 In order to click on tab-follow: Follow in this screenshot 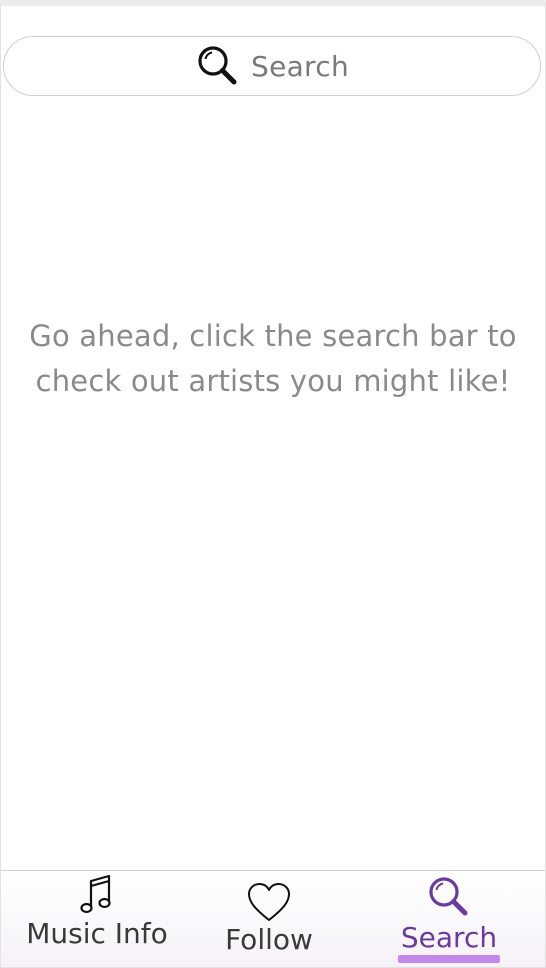, I will do `click(269, 919)`.